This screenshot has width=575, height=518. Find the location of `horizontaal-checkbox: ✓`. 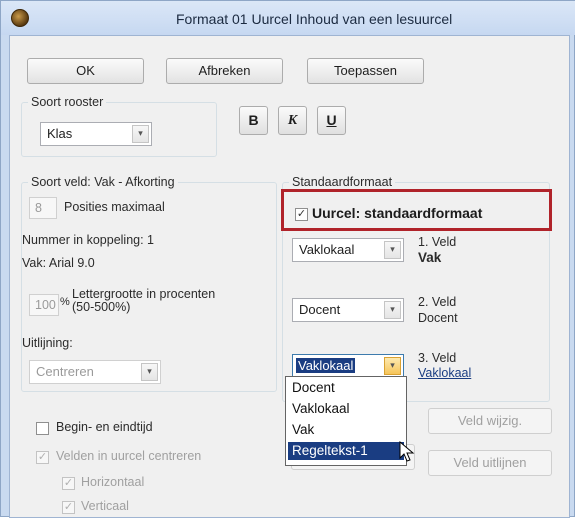

horizontaal-checkbox: ✓ is located at coordinates (68, 483).